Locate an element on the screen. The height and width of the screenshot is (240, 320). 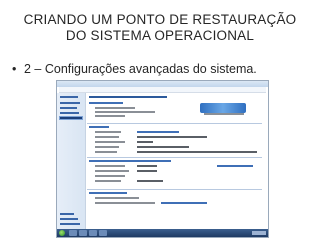
sidebar-link-action-center is located at coordinates (69, 219).